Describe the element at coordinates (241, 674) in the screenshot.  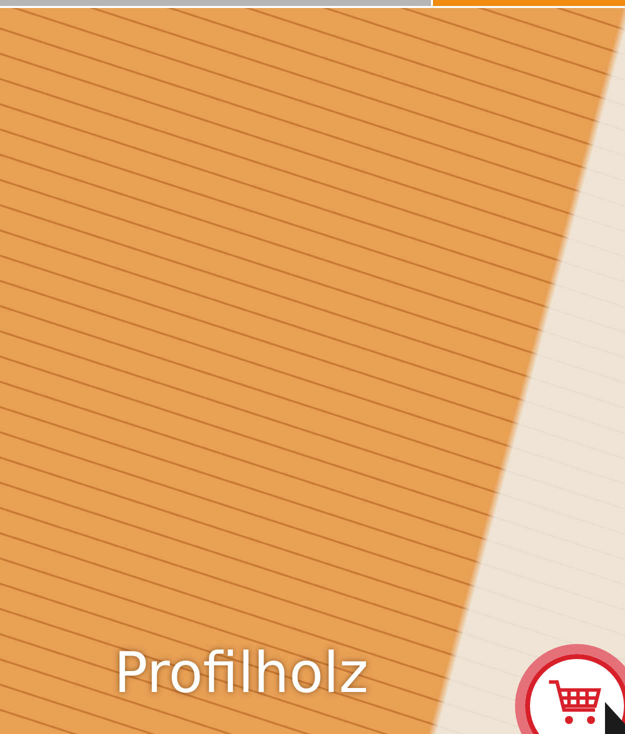
I see `tile-caption: Profilholz` at that location.